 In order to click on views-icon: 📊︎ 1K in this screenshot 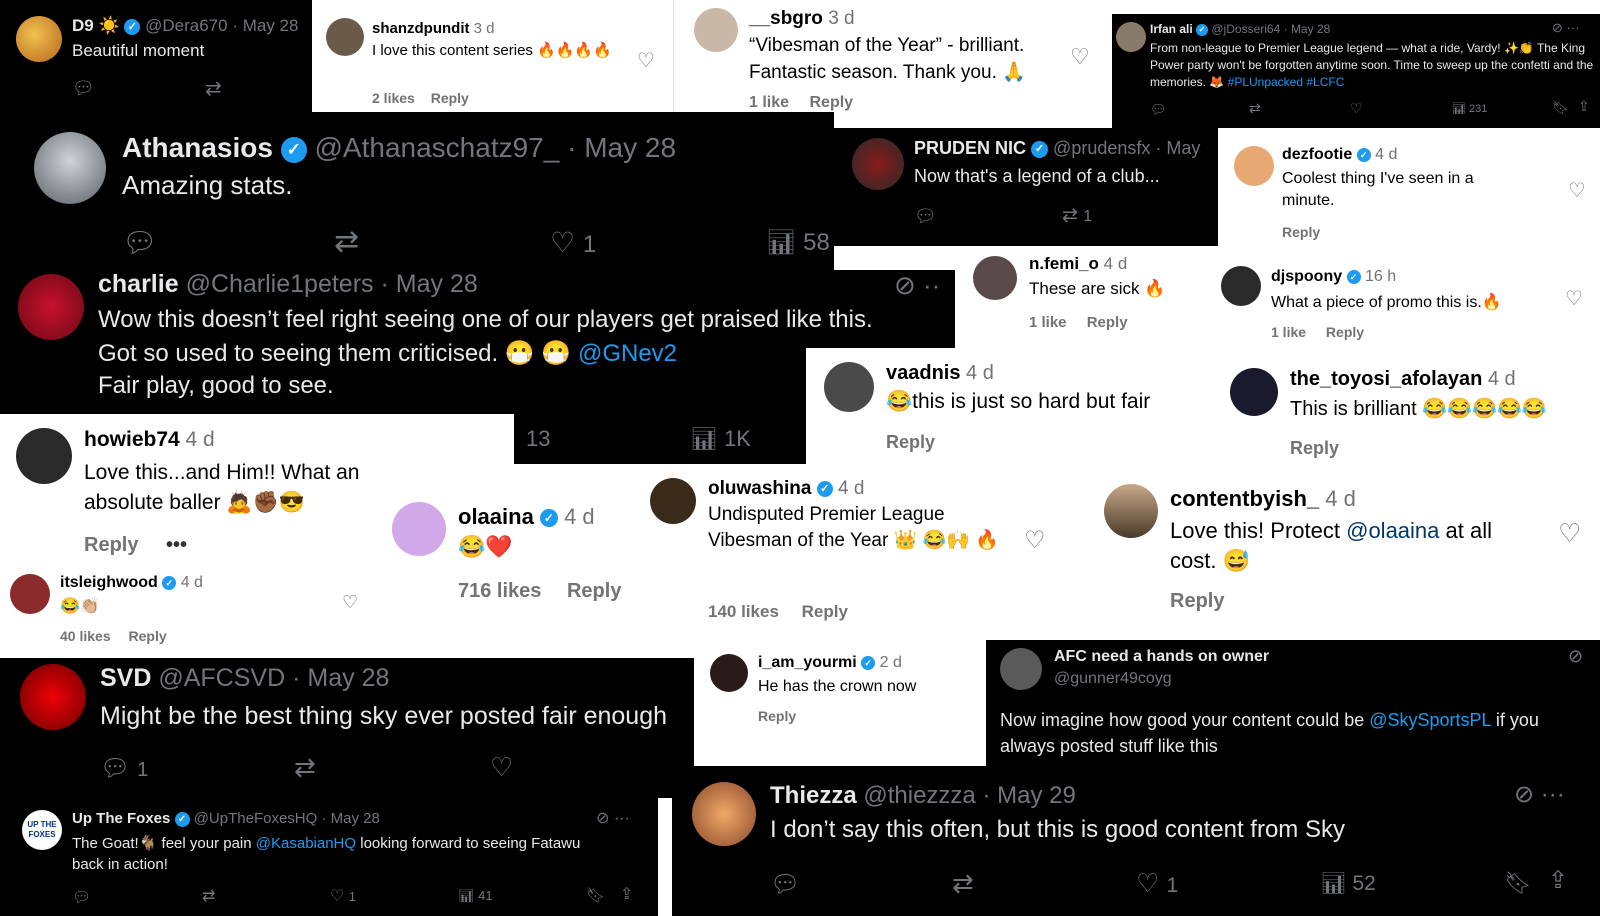, I will do `click(720, 439)`.